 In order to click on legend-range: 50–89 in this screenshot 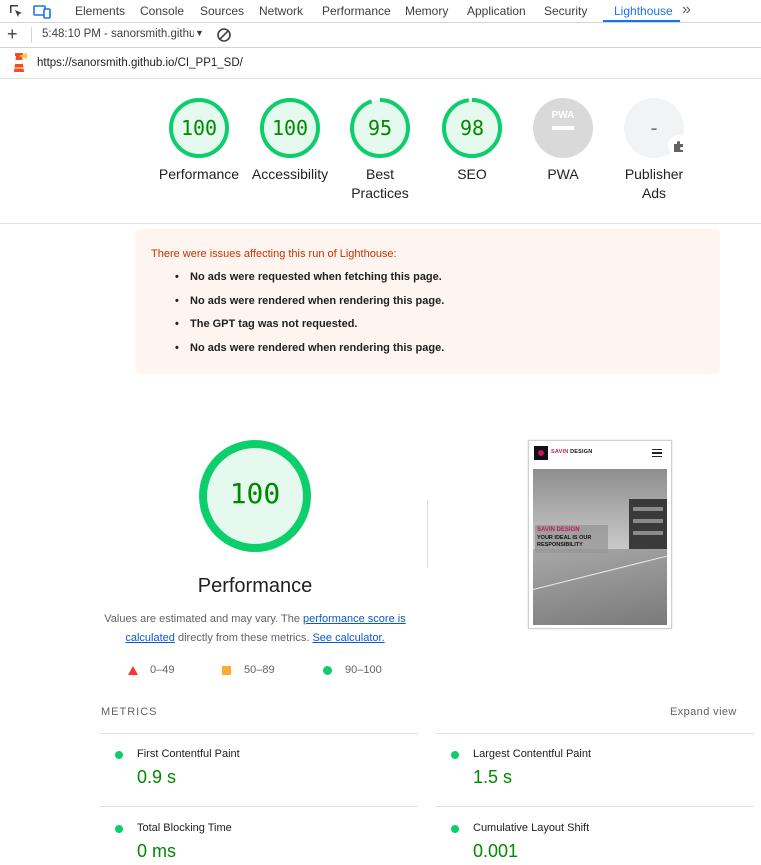, I will do `click(259, 670)`.